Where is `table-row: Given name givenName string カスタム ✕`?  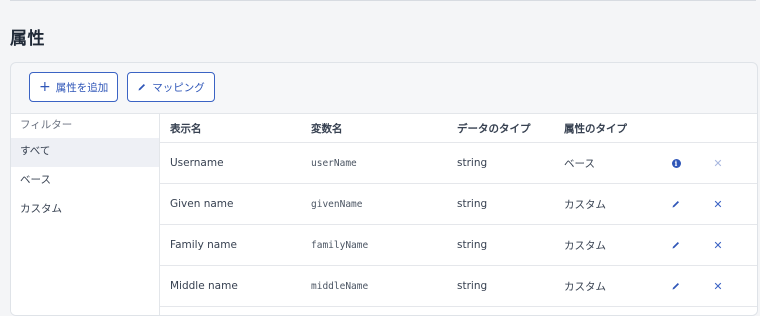 table-row: Given name givenName string カスタム ✕ is located at coordinates (458, 204).